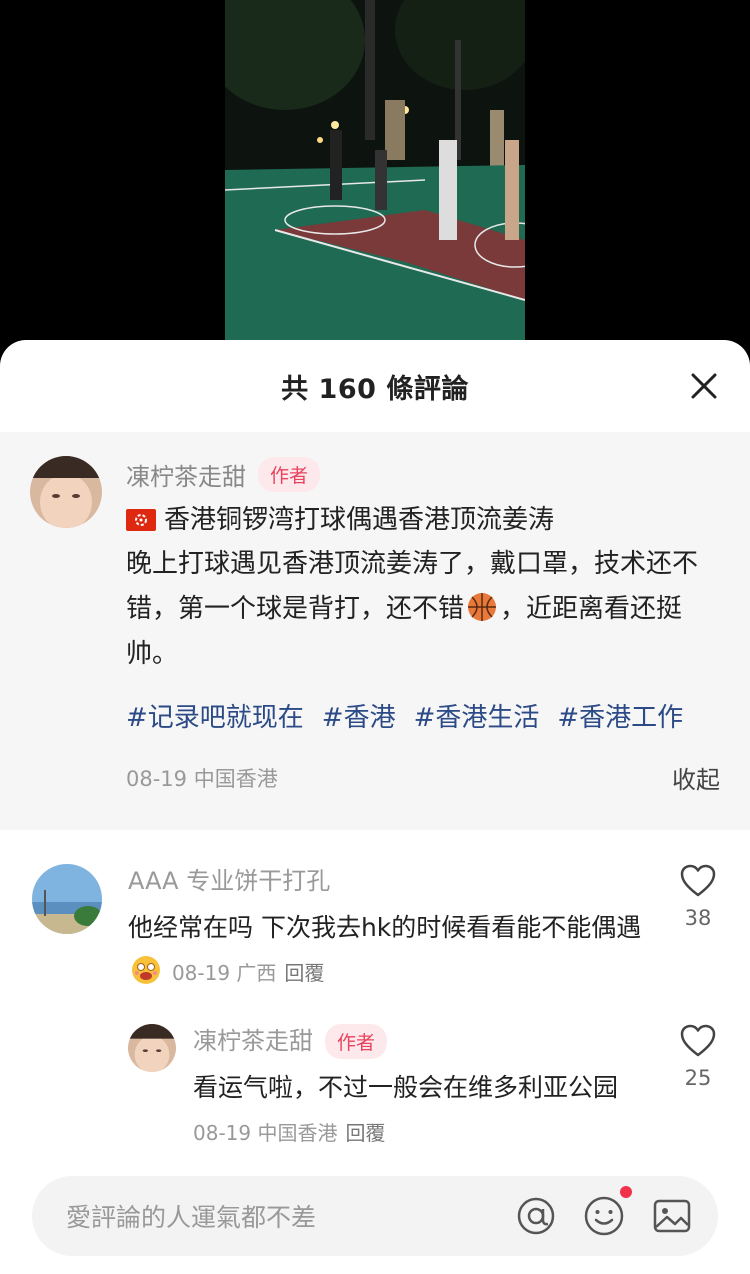  What do you see at coordinates (67, 899) in the screenshot?
I see `commenter-avatar` at bounding box center [67, 899].